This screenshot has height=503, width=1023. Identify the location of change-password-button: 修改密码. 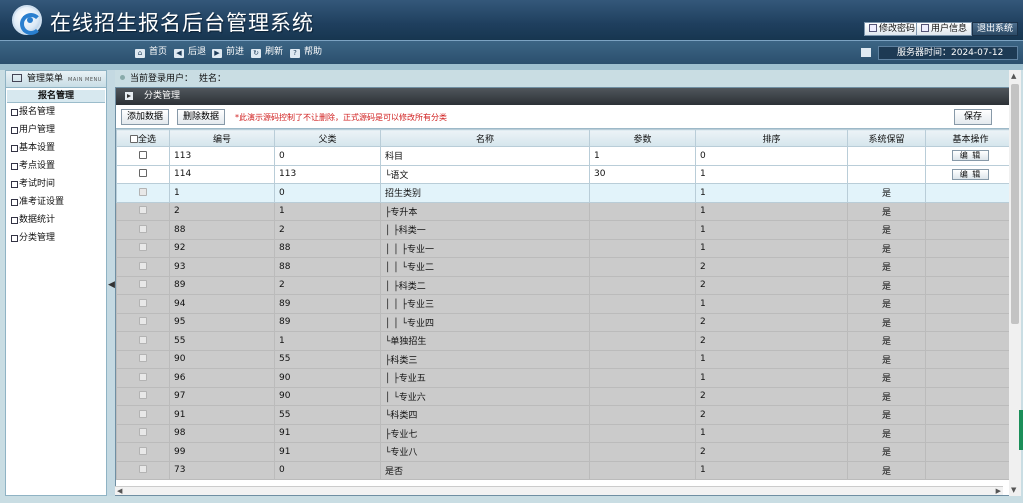
(892, 29).